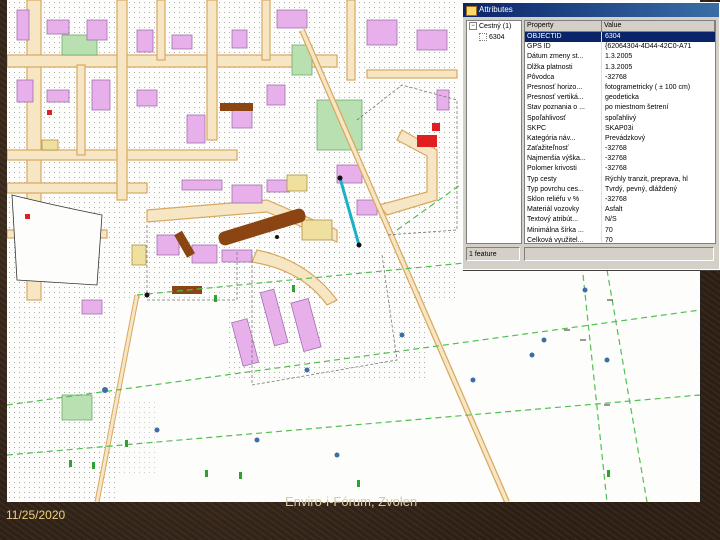 The height and width of the screenshot is (540, 720). What do you see at coordinates (493, 254) in the screenshot?
I see `feature-count-status: 1 feature` at bounding box center [493, 254].